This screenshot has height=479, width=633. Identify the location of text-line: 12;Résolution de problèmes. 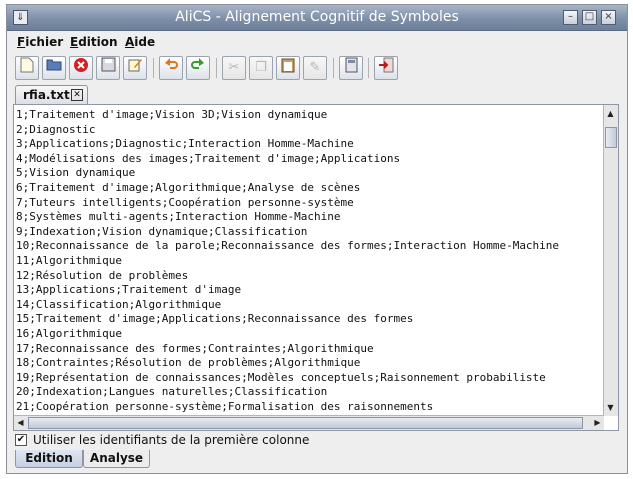
(309, 276).